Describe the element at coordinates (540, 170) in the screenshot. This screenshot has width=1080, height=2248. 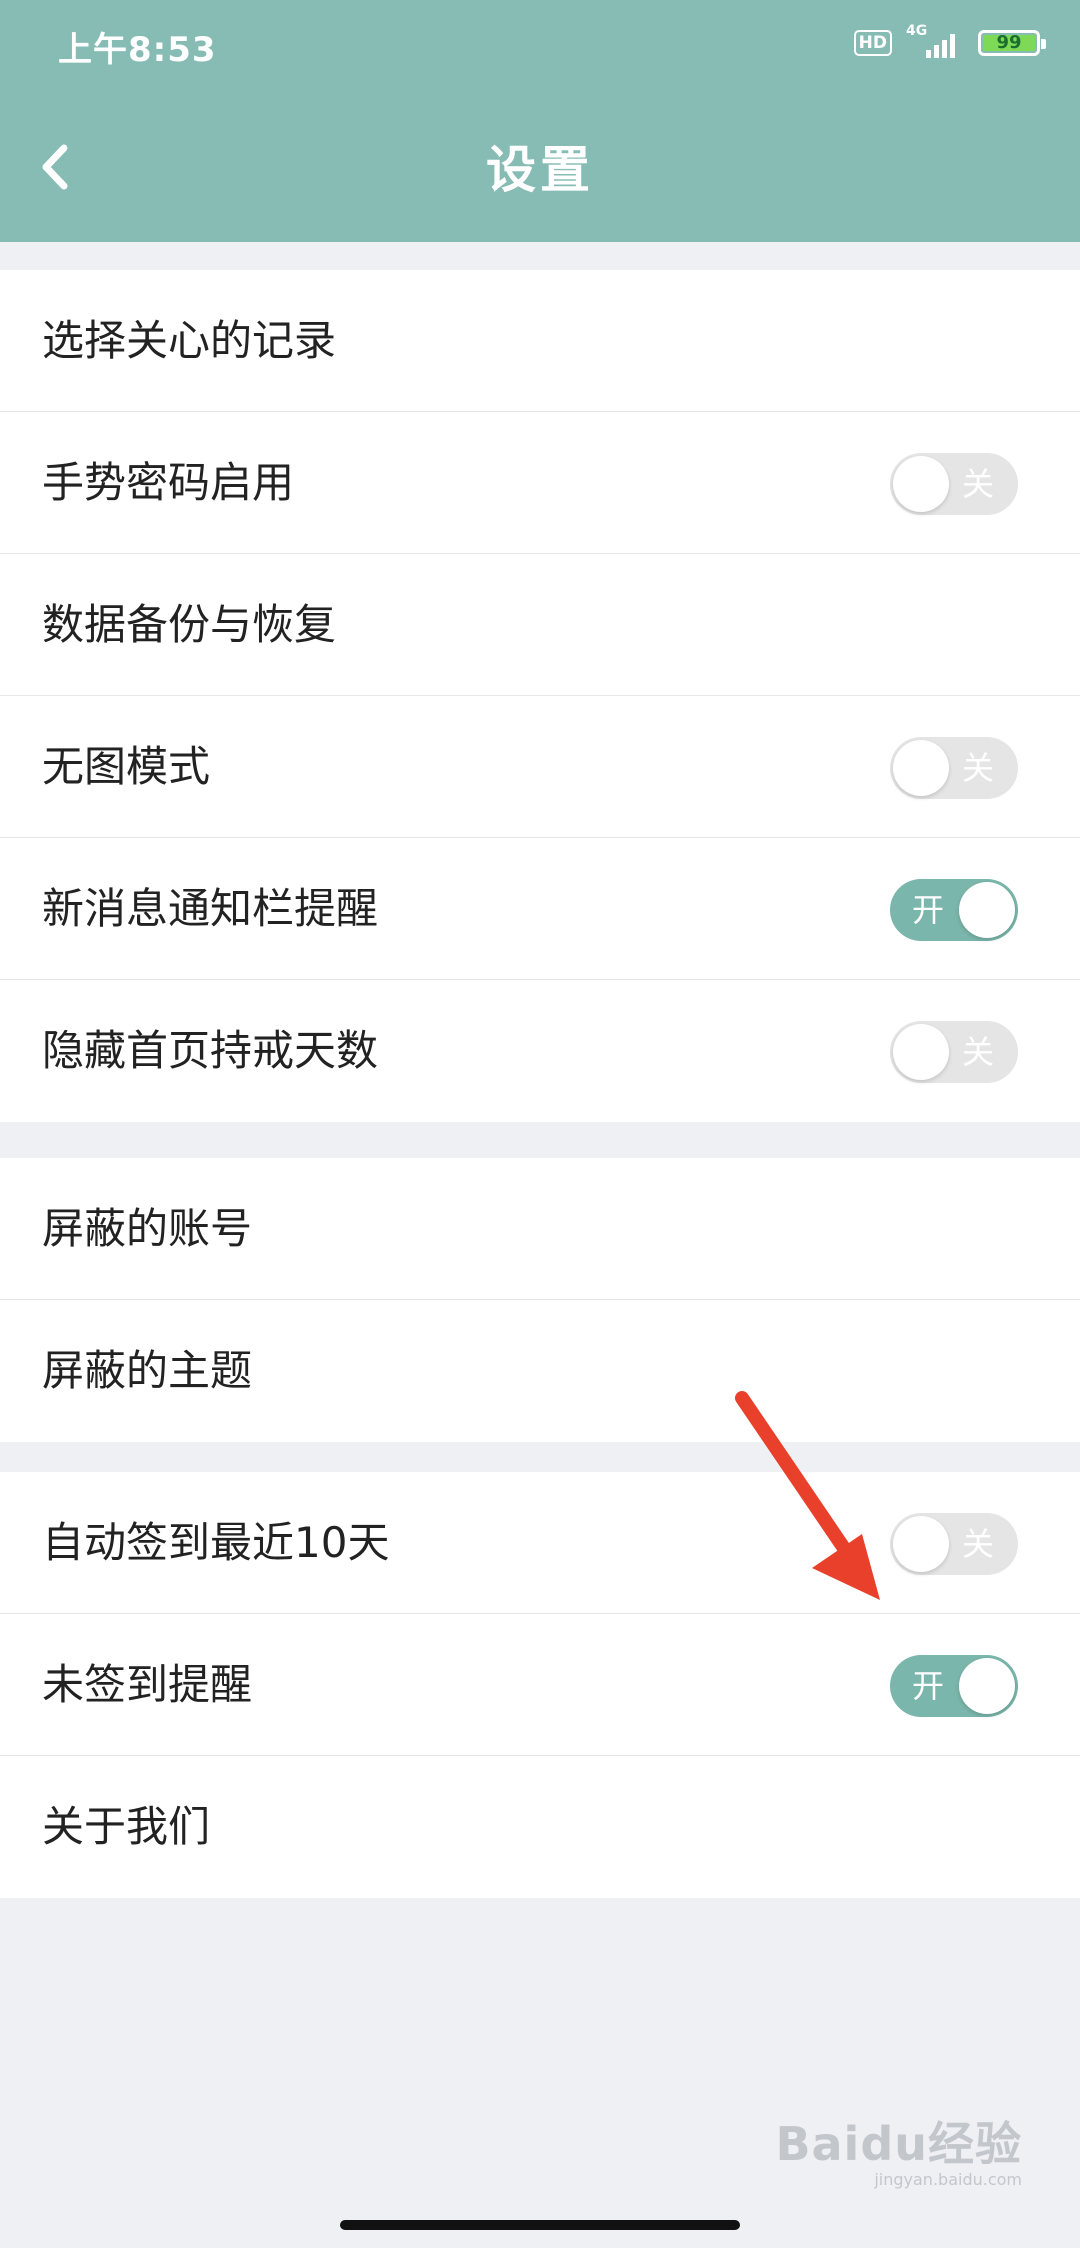
I see `page-title: 设置` at that location.